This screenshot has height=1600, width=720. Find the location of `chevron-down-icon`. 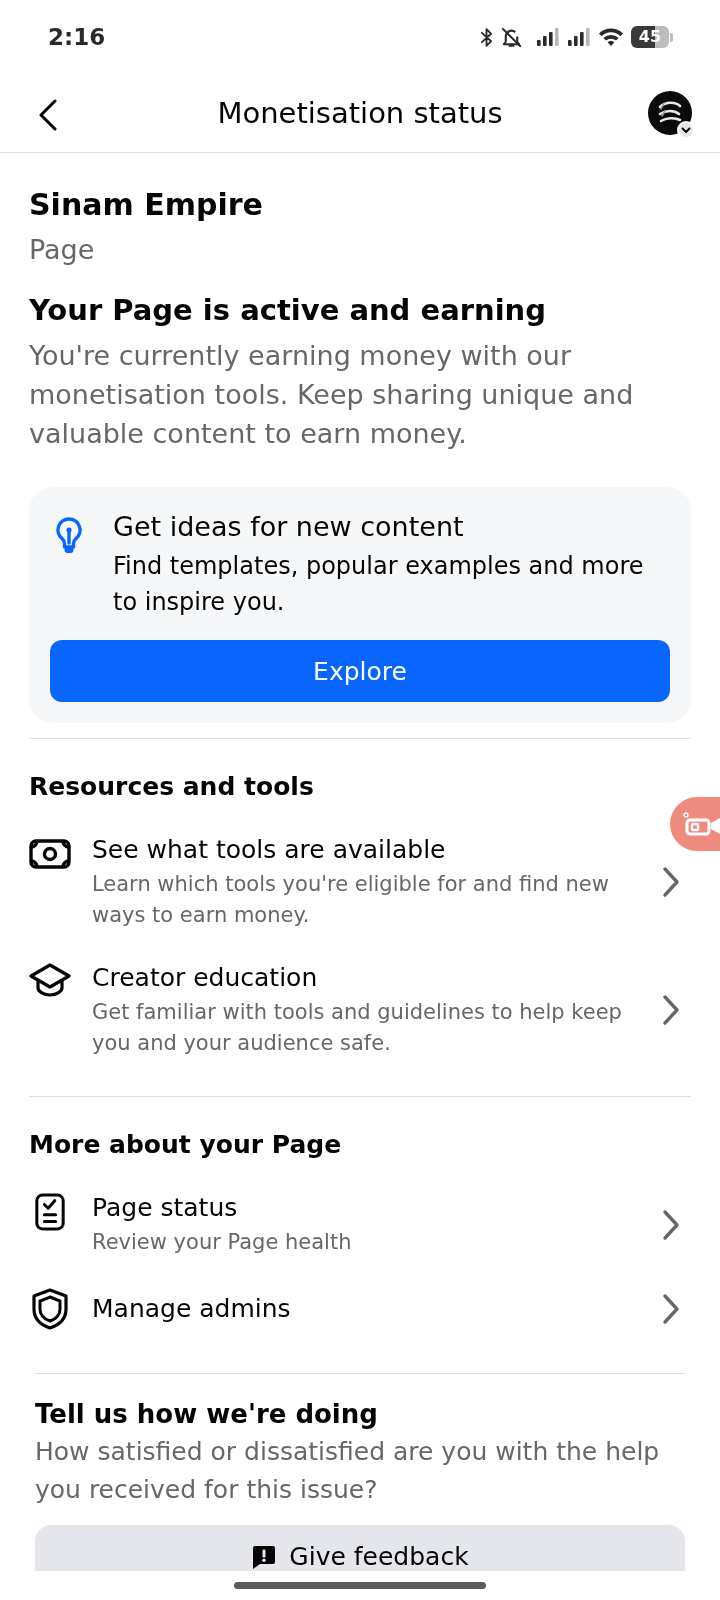

chevron-down-icon is located at coordinates (686, 130).